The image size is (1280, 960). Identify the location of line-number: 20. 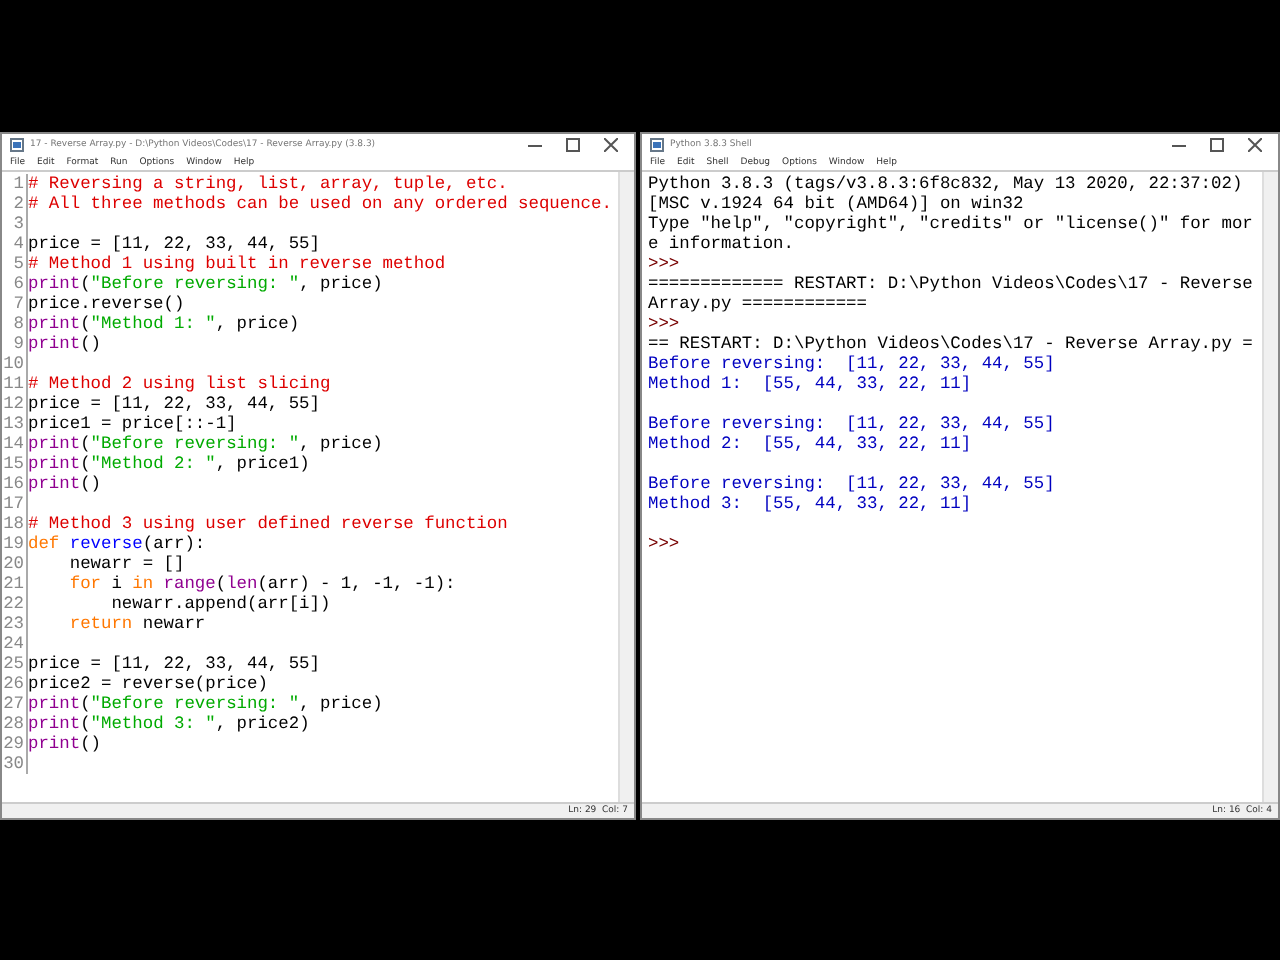
(15, 564).